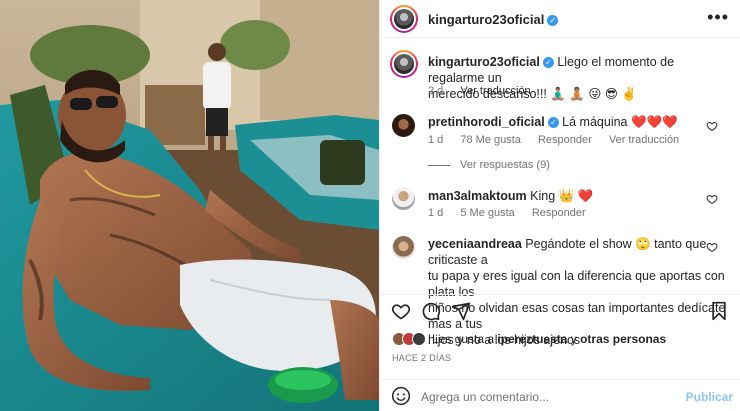  I want to click on likes-others: otras personas, so click(623, 339).